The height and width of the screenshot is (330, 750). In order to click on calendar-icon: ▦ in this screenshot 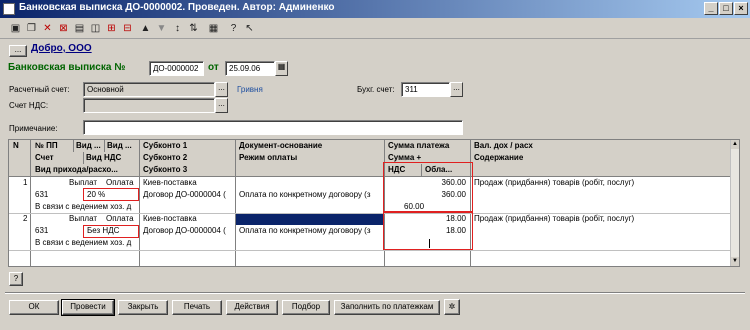, I will do `click(281, 66)`.